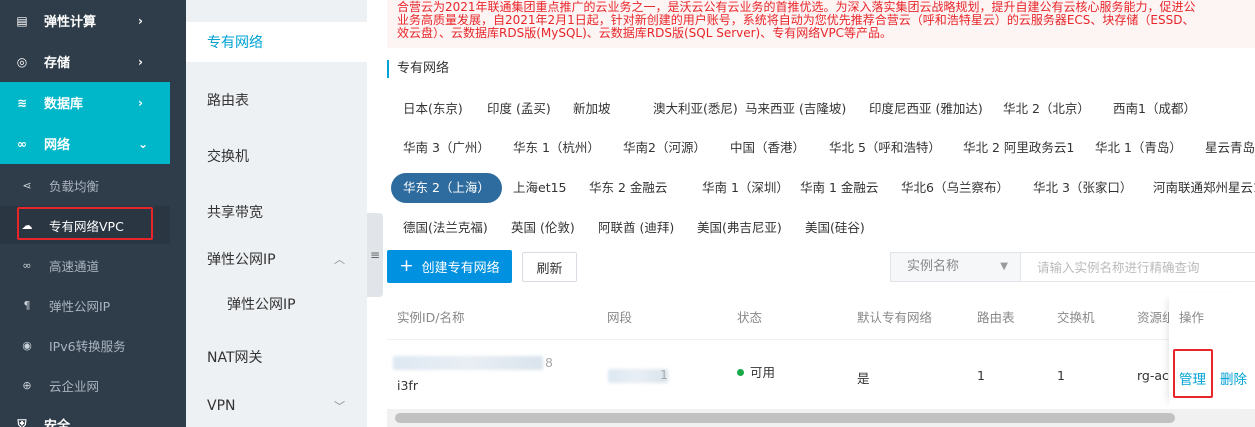  What do you see at coordinates (418, 69) in the screenshot?
I see `section-title: 专有网络` at bounding box center [418, 69].